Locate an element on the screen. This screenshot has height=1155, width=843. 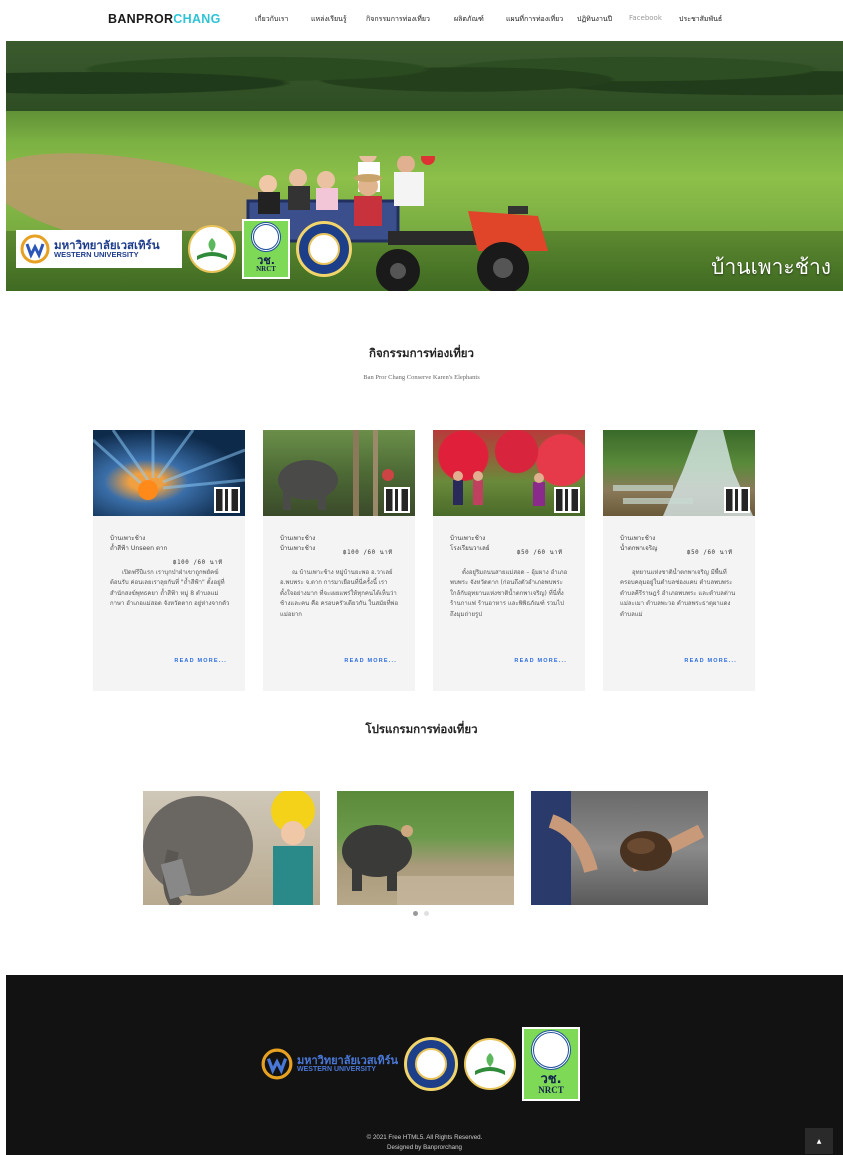
footer-round-seal-logo is located at coordinates (431, 1064).